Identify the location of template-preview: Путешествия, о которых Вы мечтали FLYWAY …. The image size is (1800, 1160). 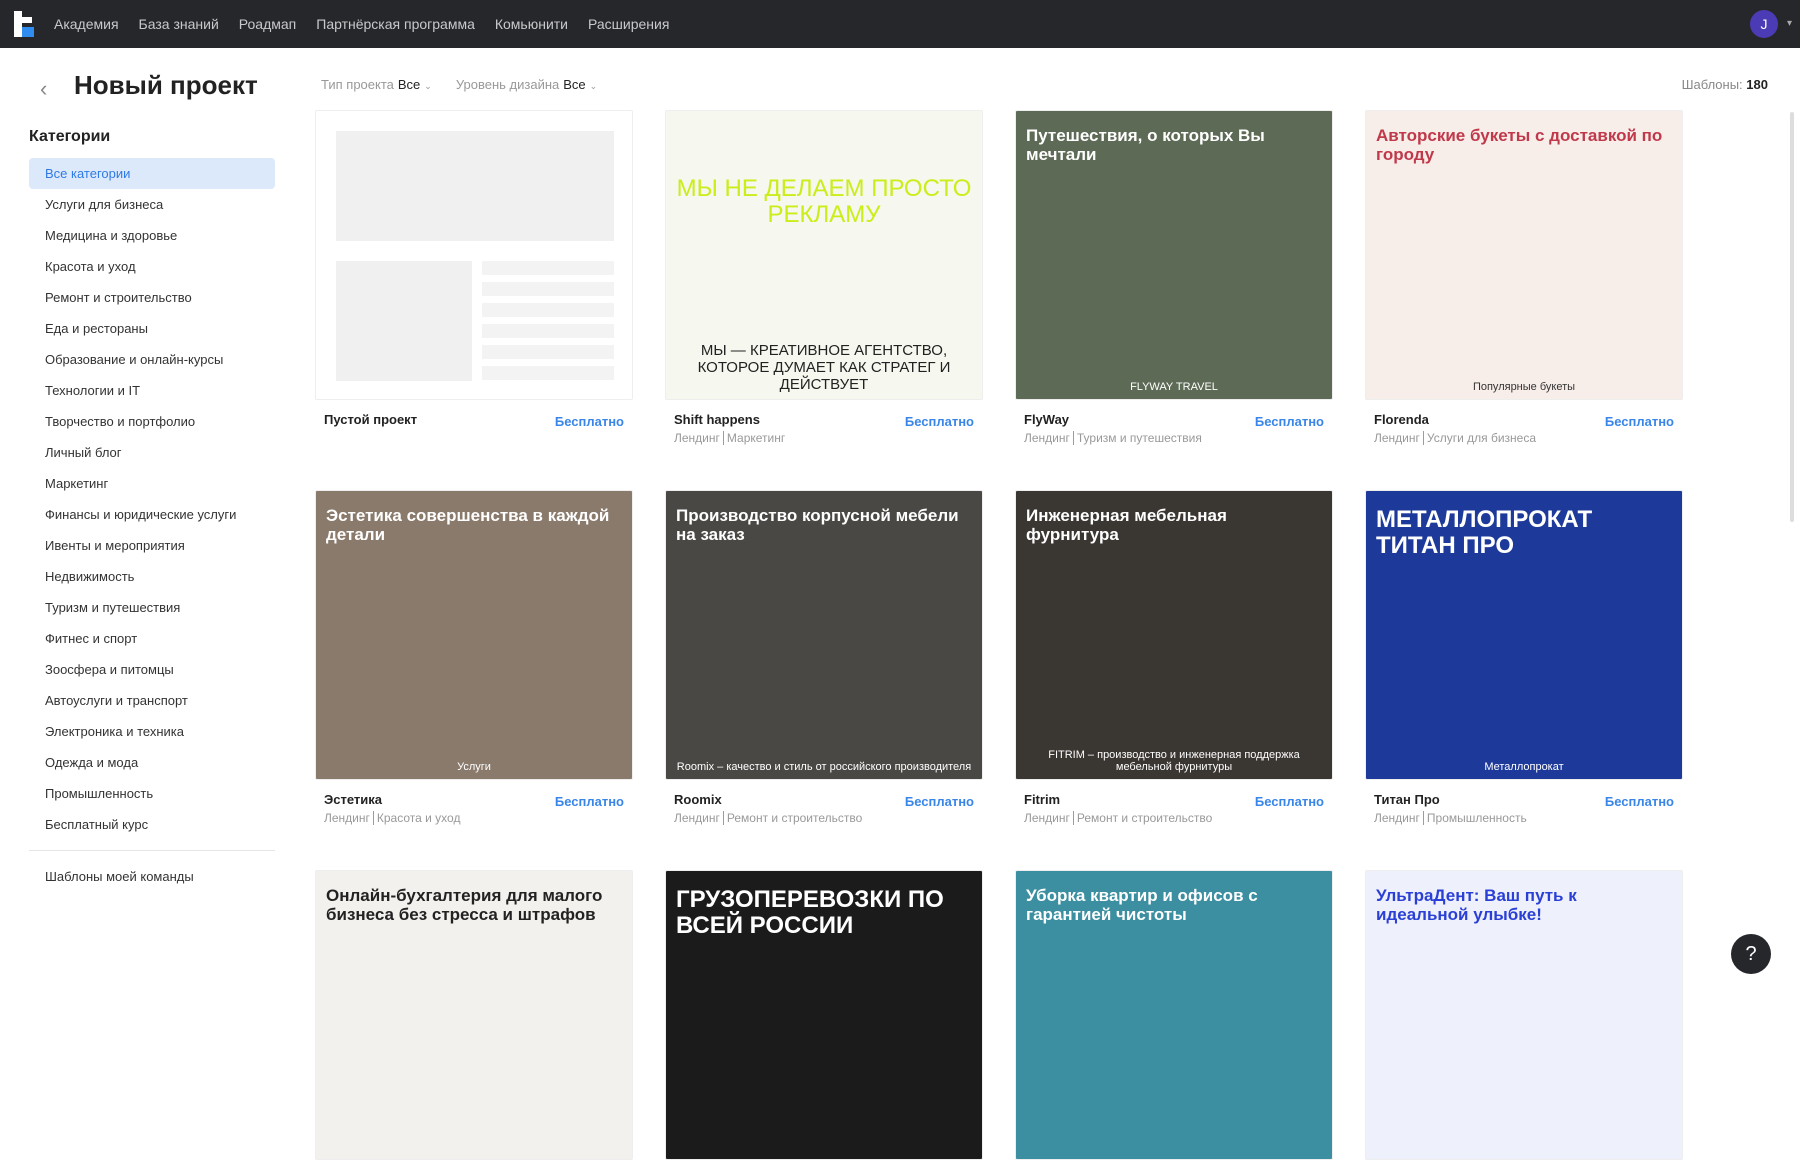
(1174, 255).